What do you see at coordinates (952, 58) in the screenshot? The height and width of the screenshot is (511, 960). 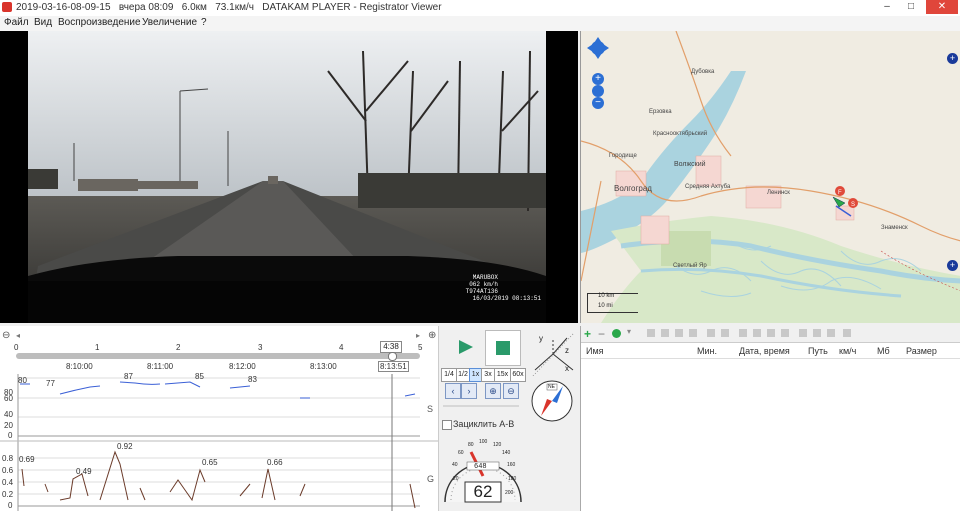 I see `map-expand-top-button: +` at bounding box center [952, 58].